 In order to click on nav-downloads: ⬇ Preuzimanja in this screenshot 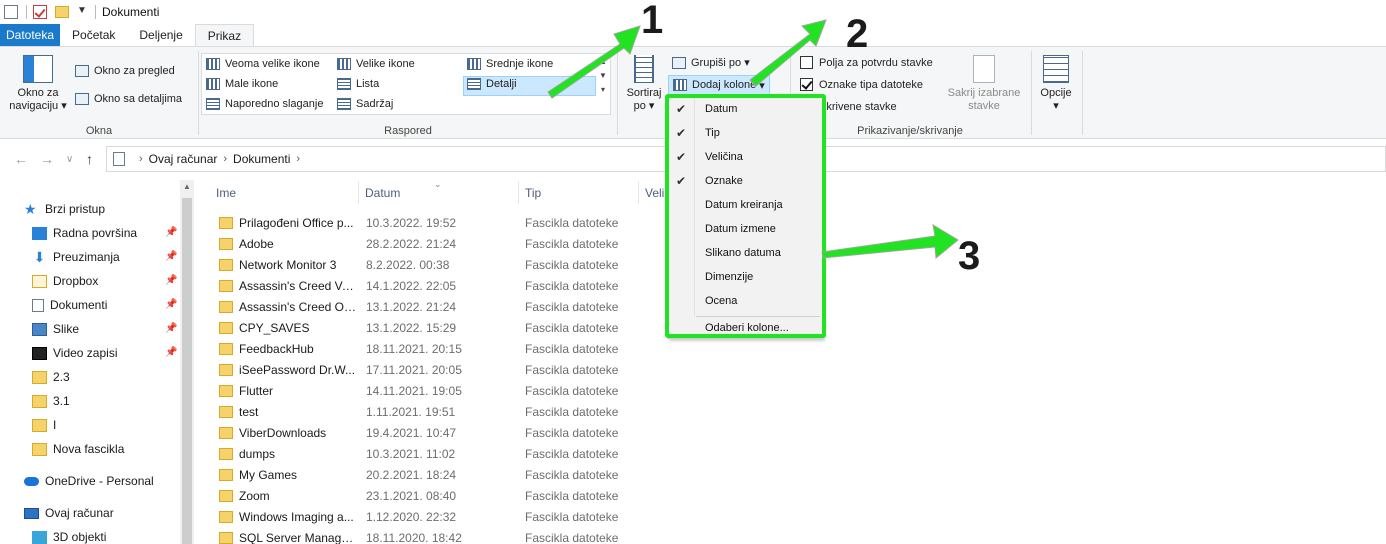, I will do `click(76, 257)`.